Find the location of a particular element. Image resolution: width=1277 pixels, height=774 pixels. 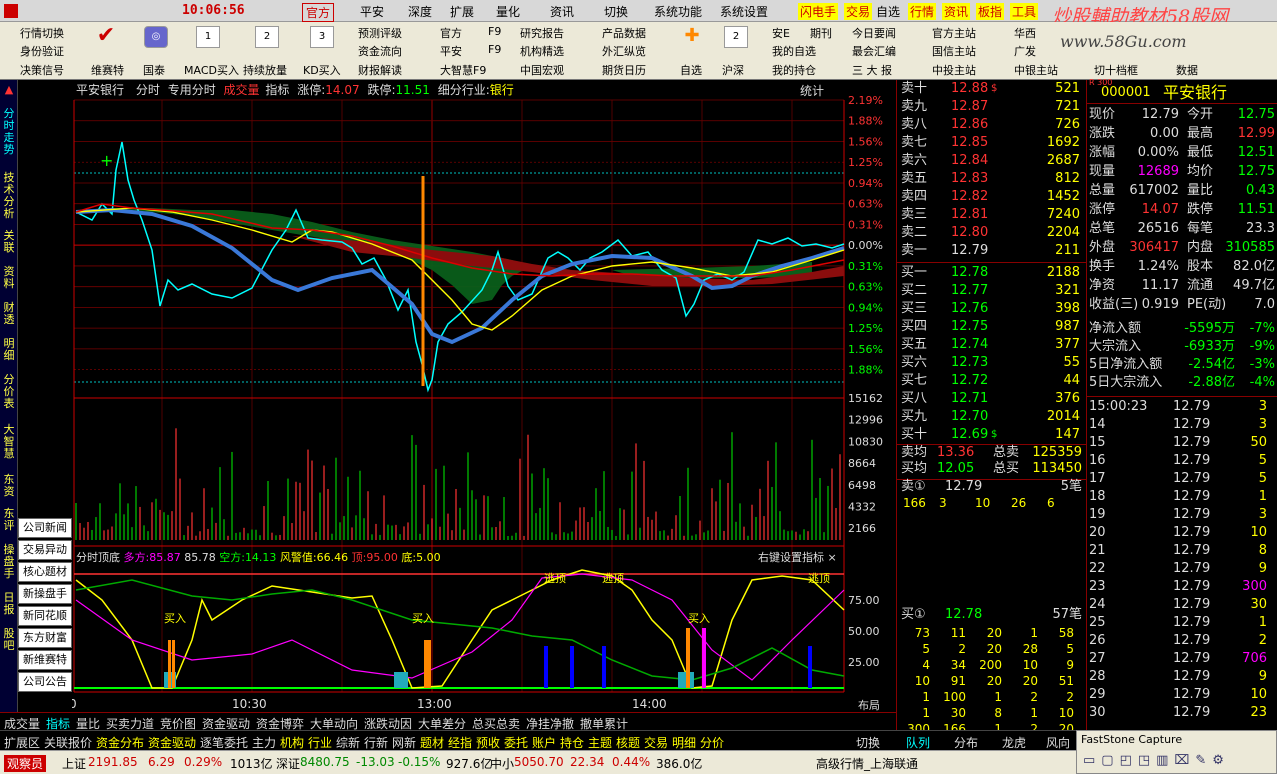

tb-zijin: 资金流向 is located at coordinates (380, 51).